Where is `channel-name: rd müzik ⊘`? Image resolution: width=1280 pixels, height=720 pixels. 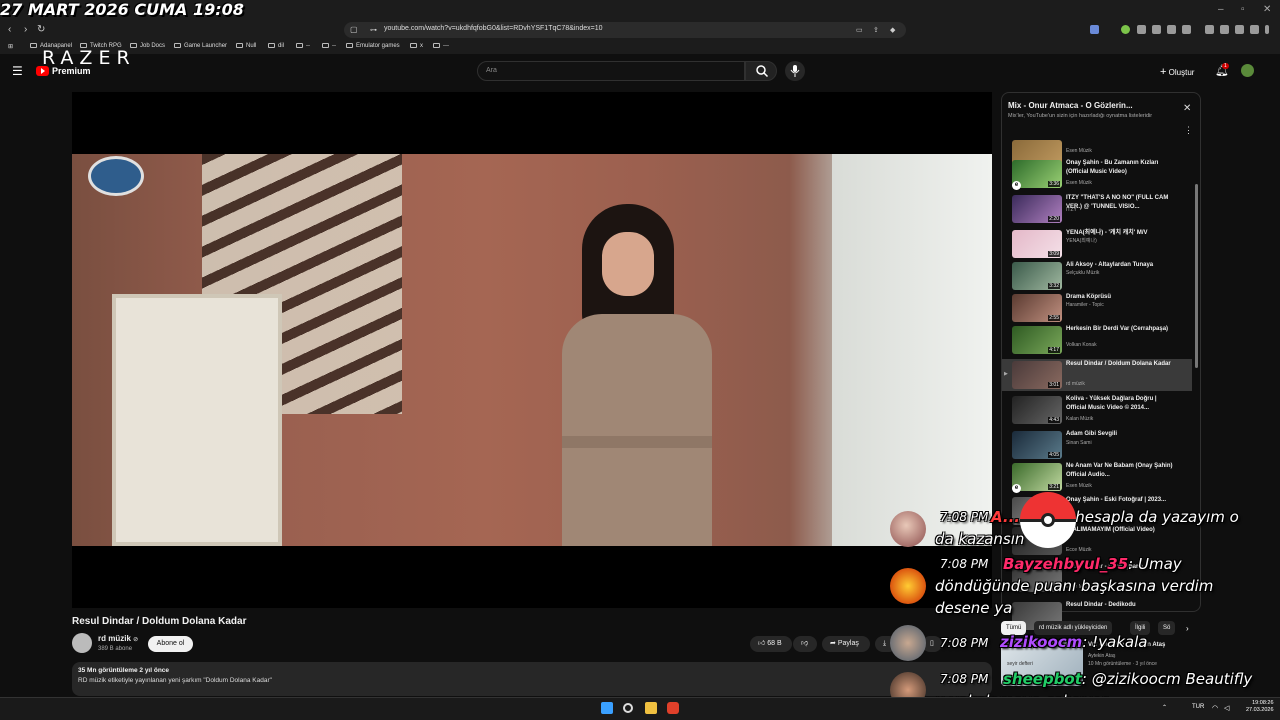
channel-name: rd müzik ⊘ is located at coordinates (118, 638).